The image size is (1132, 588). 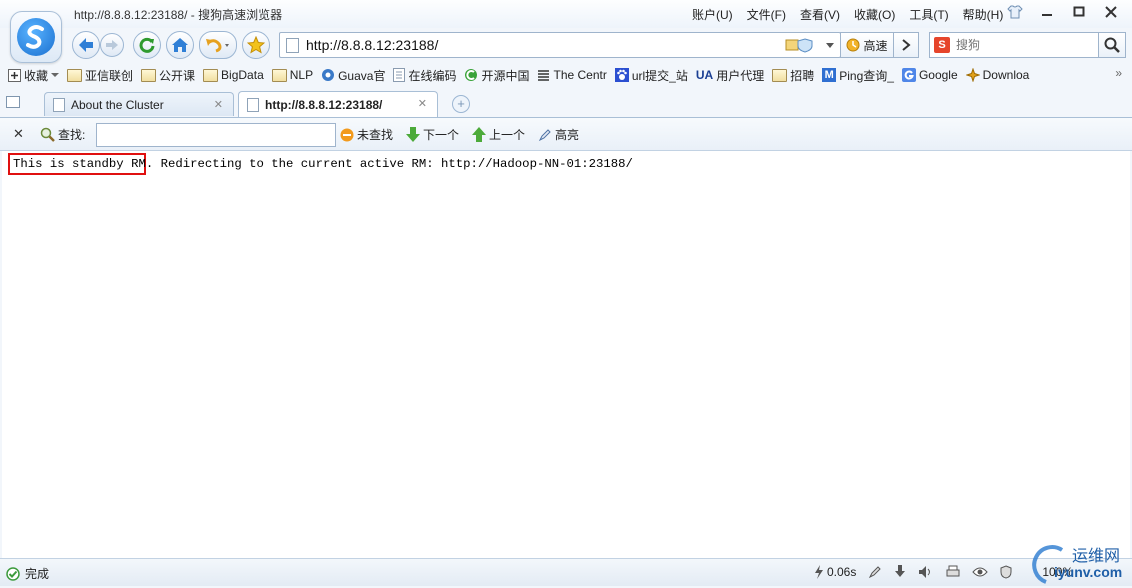 What do you see at coordinates (651, 75) in the screenshot?
I see `bookmark-item: url提交_站` at bounding box center [651, 75].